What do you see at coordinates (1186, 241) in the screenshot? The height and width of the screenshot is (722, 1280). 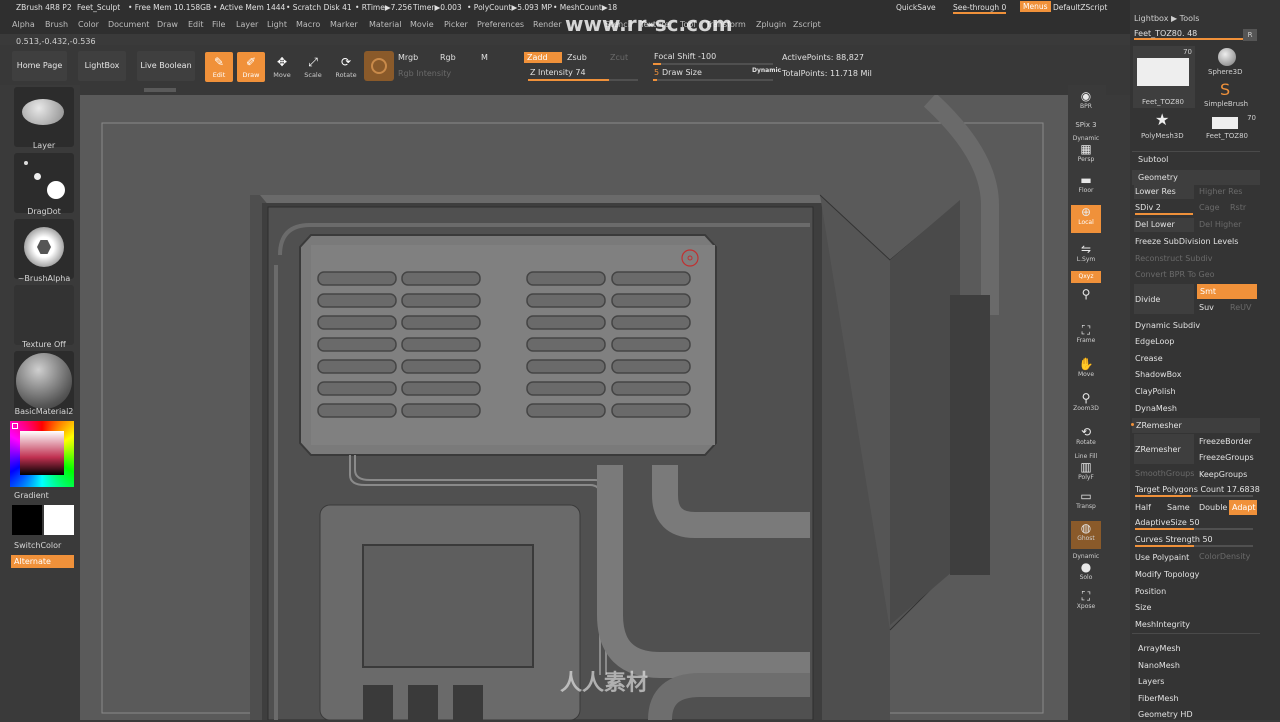 I see `freeze-subdiv-button: Freeze SubDivision Levels` at bounding box center [1186, 241].